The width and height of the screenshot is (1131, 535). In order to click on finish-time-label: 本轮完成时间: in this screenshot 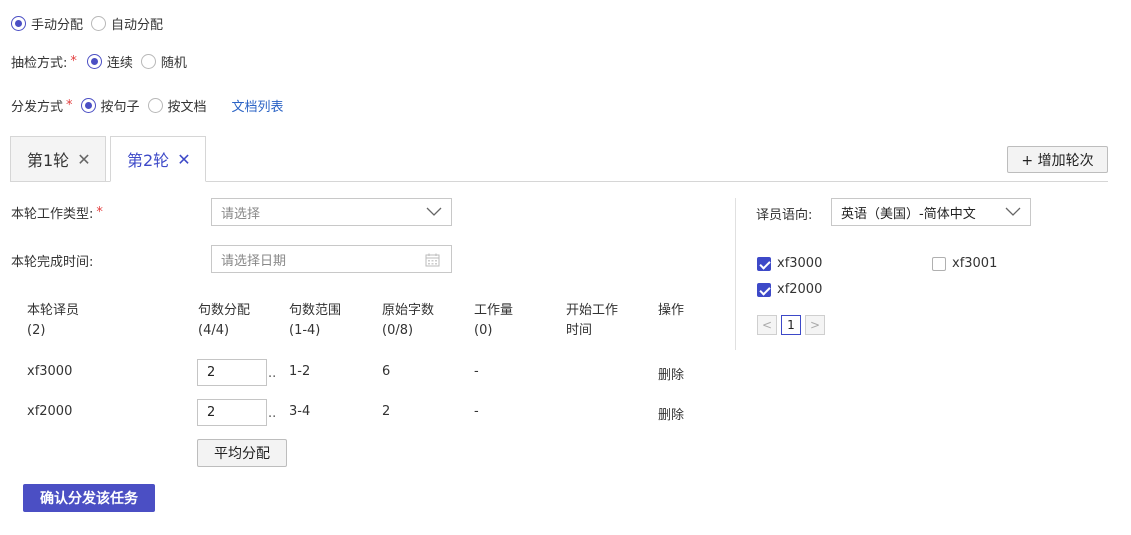, I will do `click(52, 262)`.